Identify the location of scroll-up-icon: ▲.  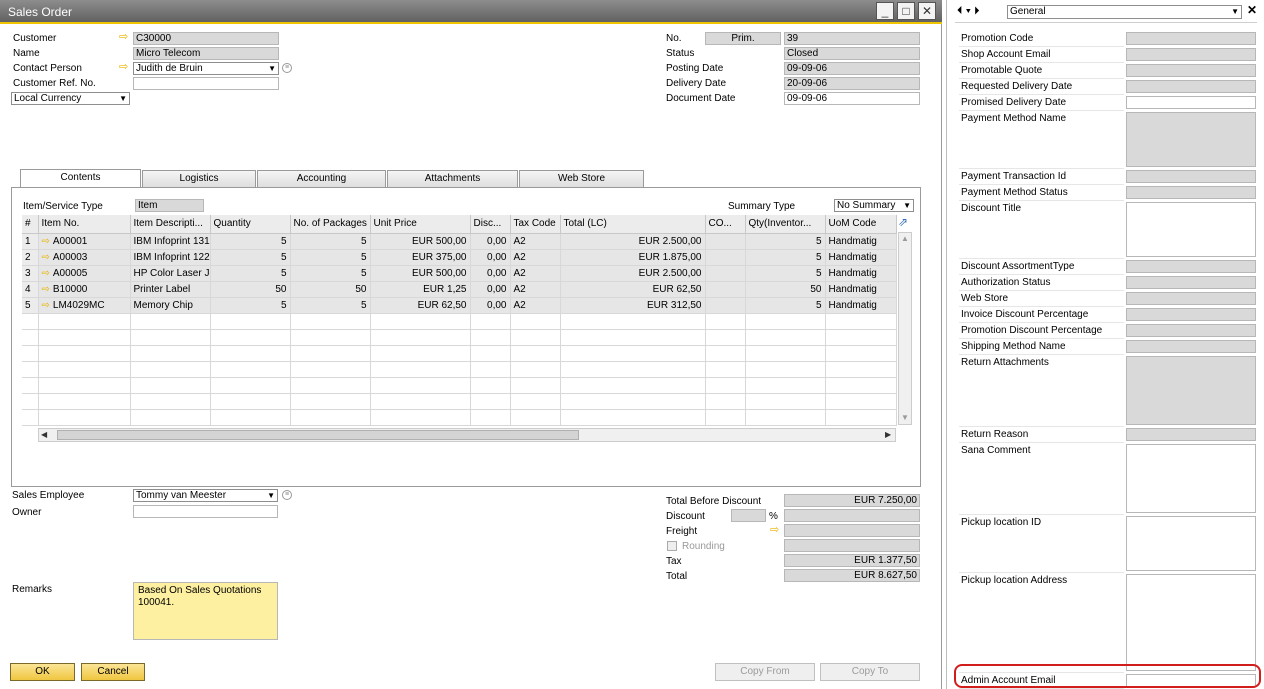
(905, 238).